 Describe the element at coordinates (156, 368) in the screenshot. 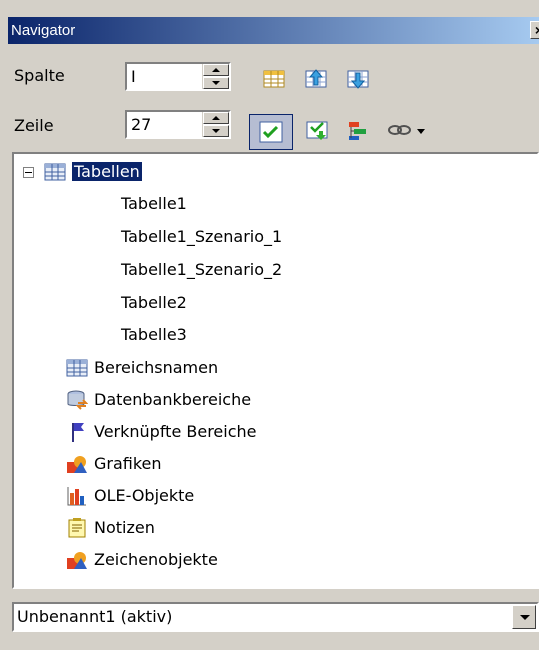

I see `category-item: Bereichsnamen` at that location.